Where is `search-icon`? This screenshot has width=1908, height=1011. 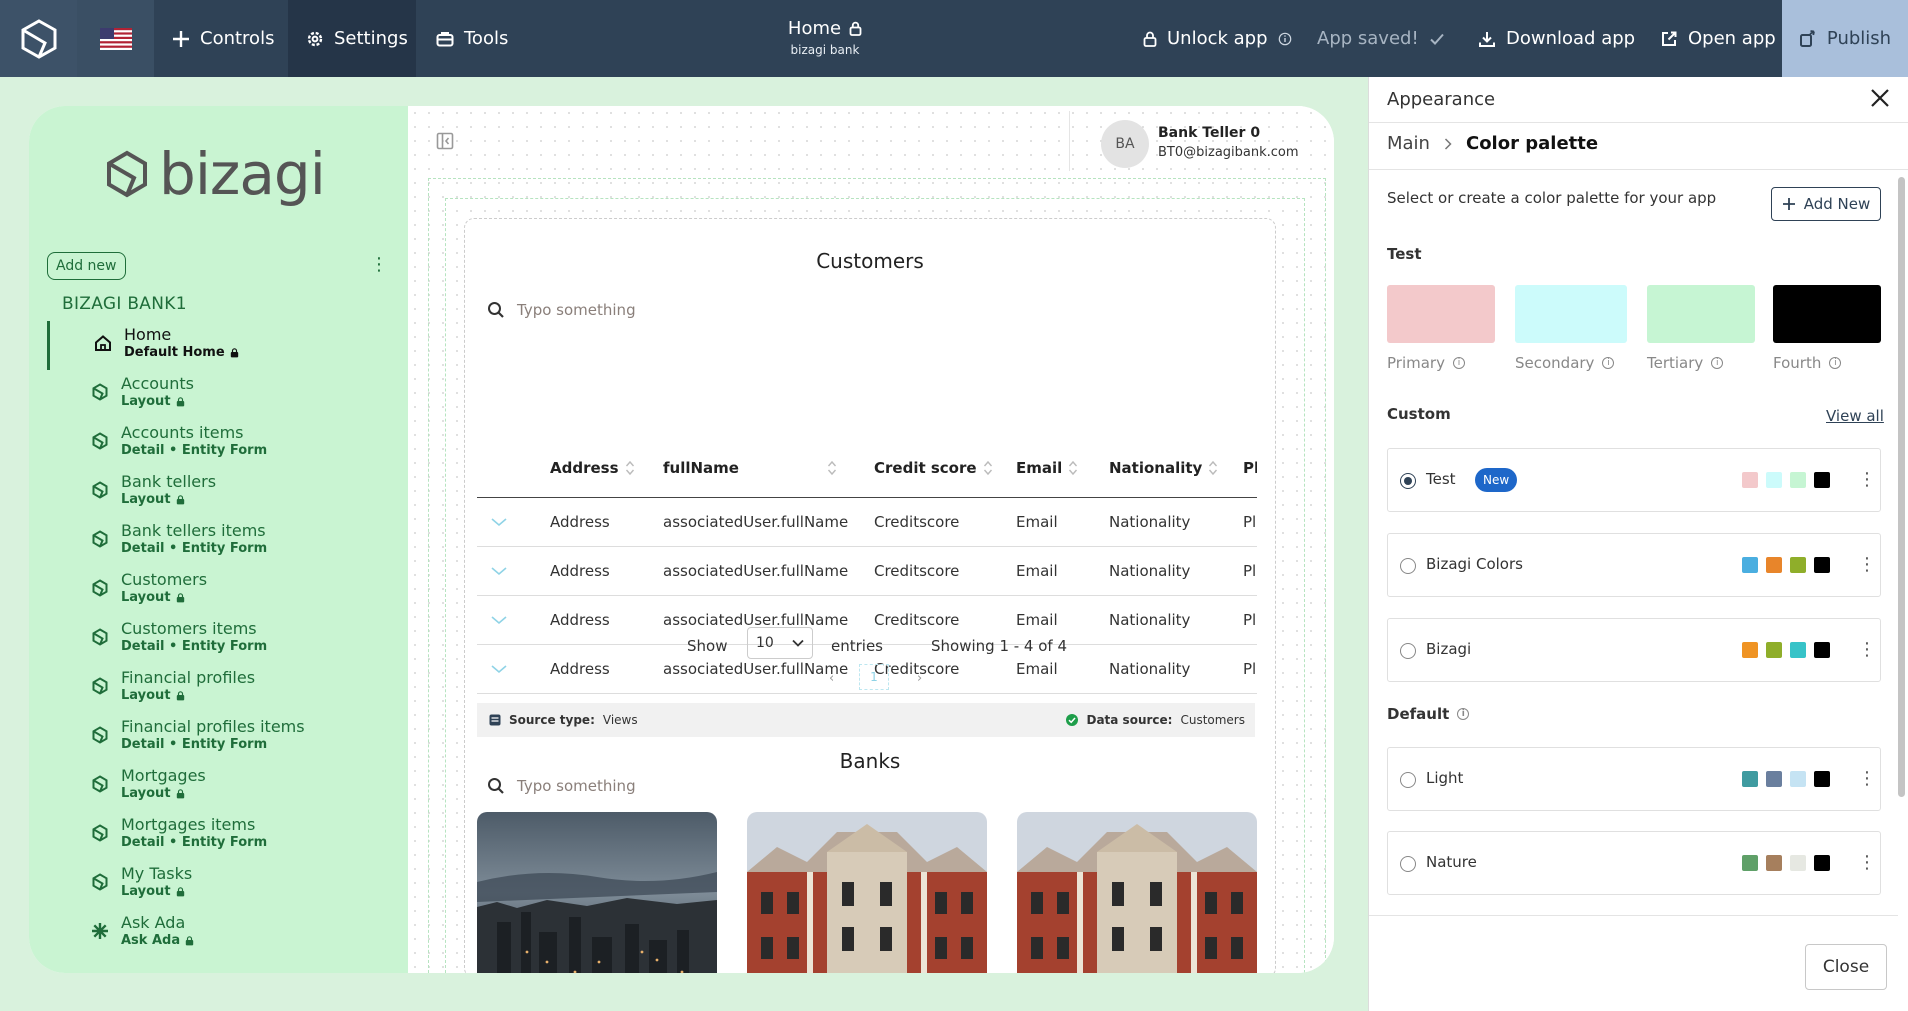 search-icon is located at coordinates (496, 310).